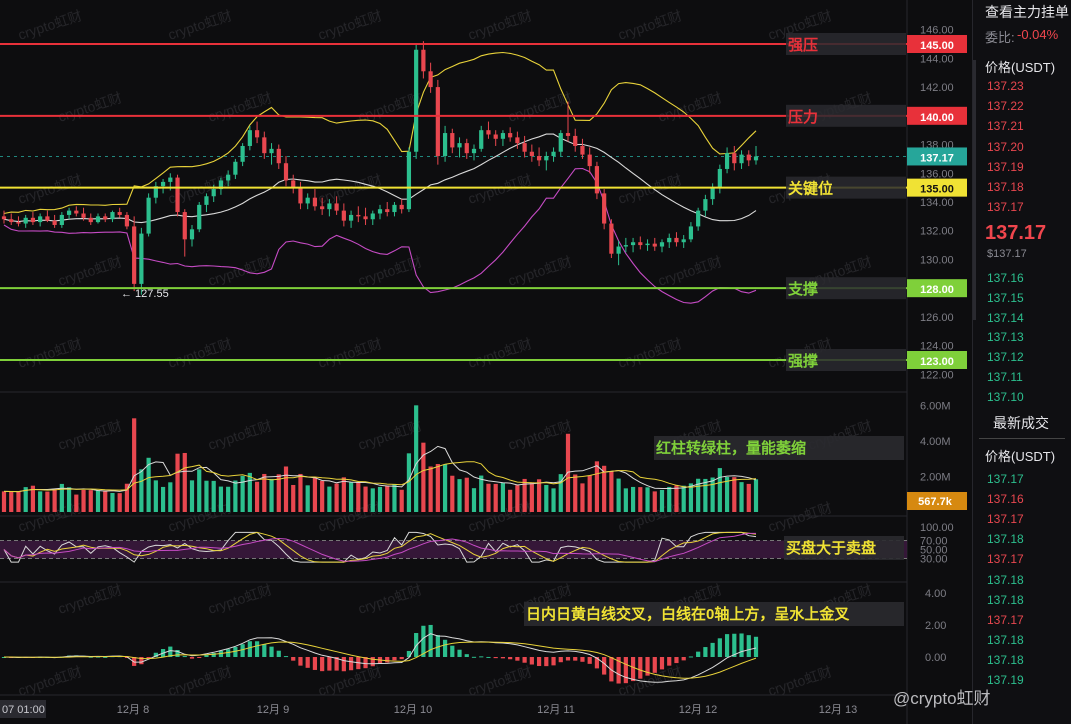  I want to click on annotation-volume: 红柱转绿柱，量能萎缩, so click(731, 448).